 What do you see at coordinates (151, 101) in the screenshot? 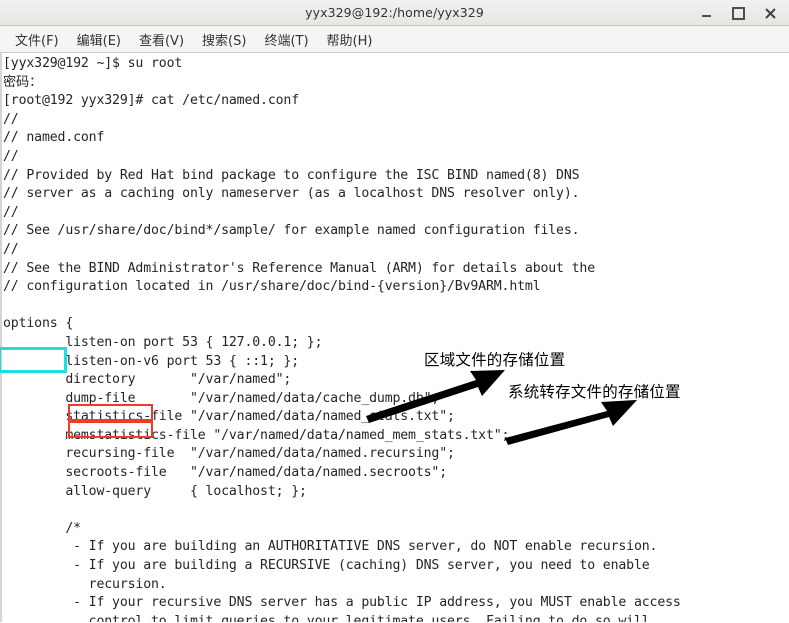
I see `terminal-line: [root@192 yyx329]# cat /etc/named.conf` at bounding box center [151, 101].